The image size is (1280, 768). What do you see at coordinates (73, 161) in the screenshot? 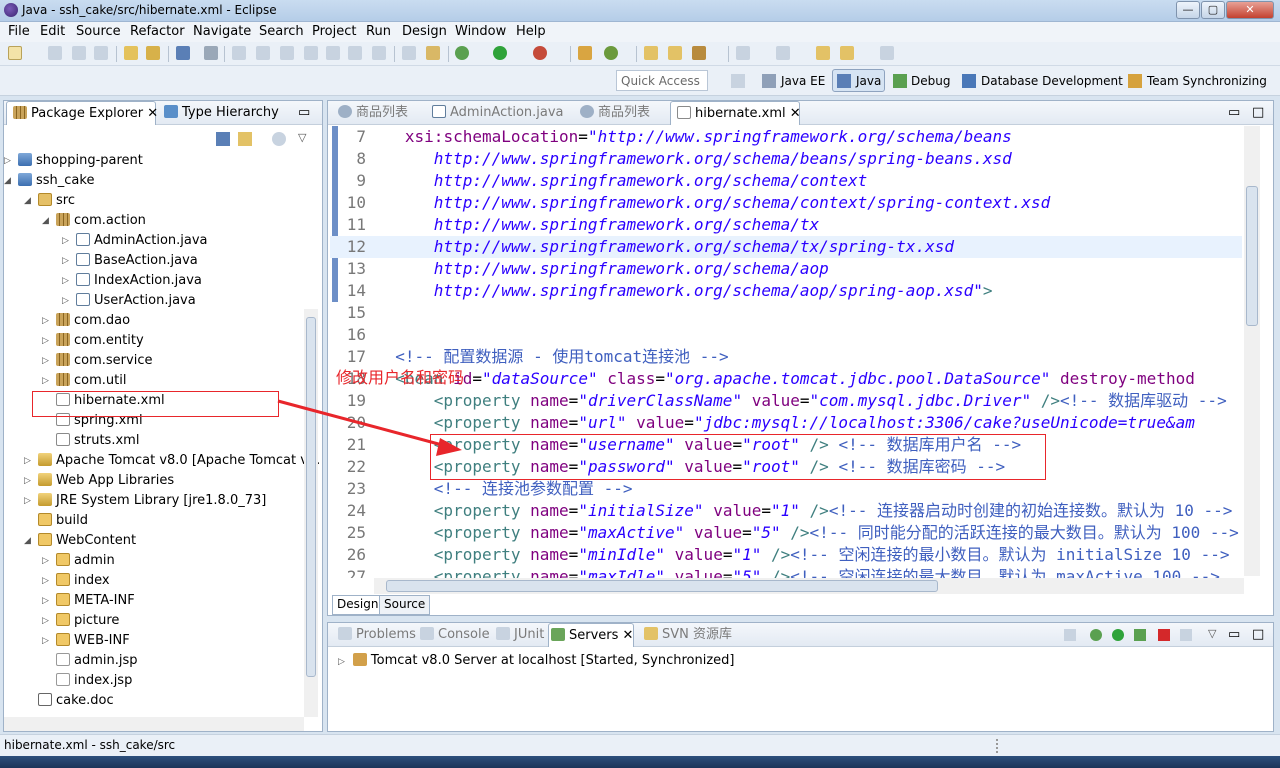
I see `tree-item: ▷ shopping-parent` at bounding box center [73, 161].